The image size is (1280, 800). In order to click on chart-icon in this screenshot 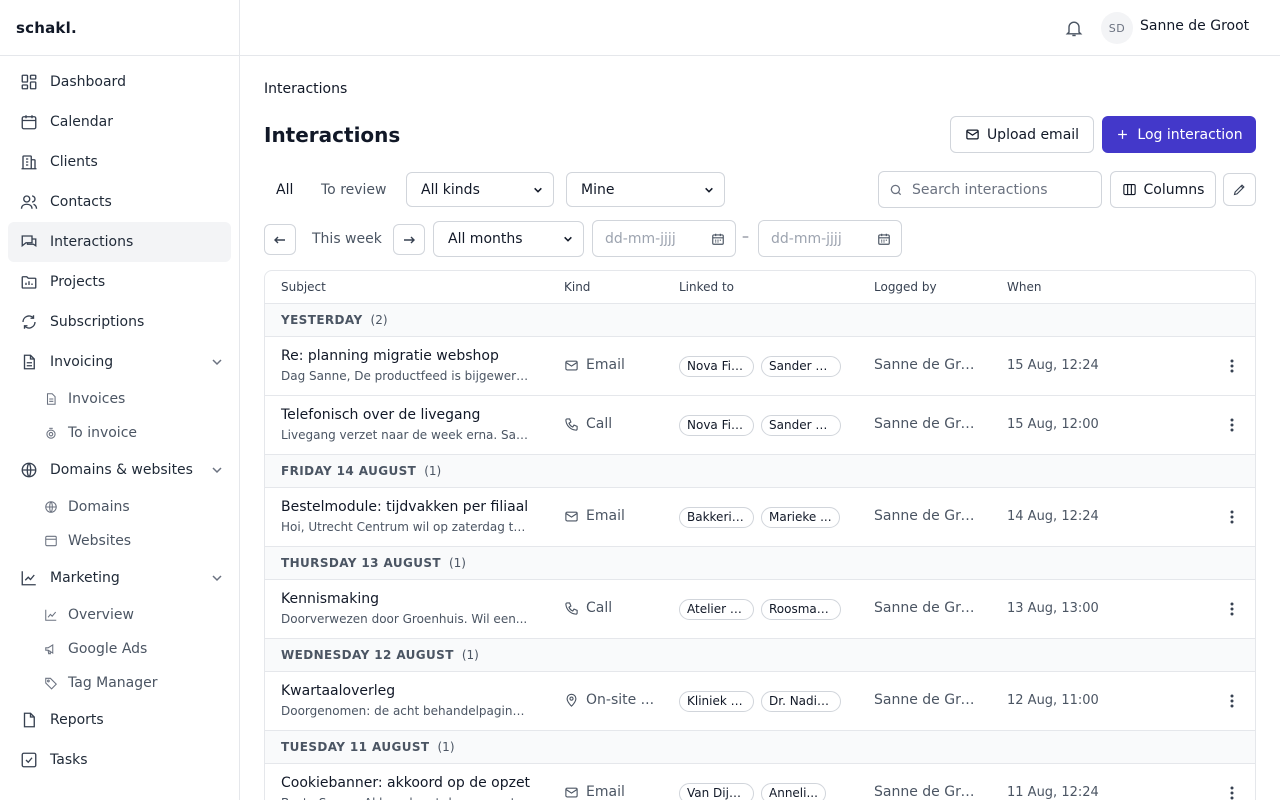, I will do `click(28, 578)`.